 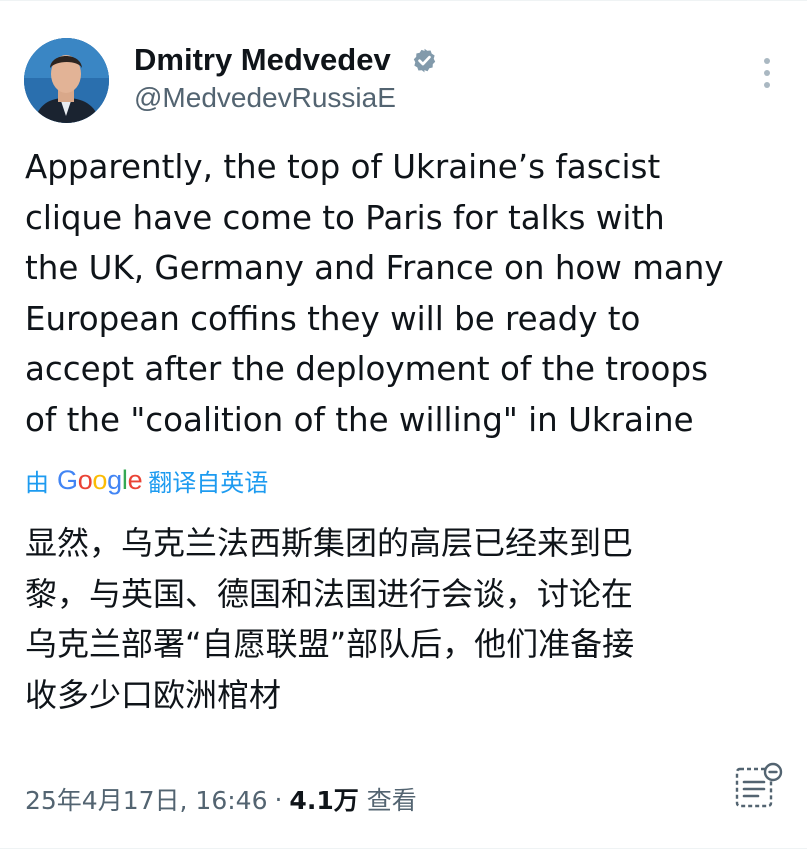 What do you see at coordinates (100, 479) in the screenshot?
I see `google-logo: Google` at bounding box center [100, 479].